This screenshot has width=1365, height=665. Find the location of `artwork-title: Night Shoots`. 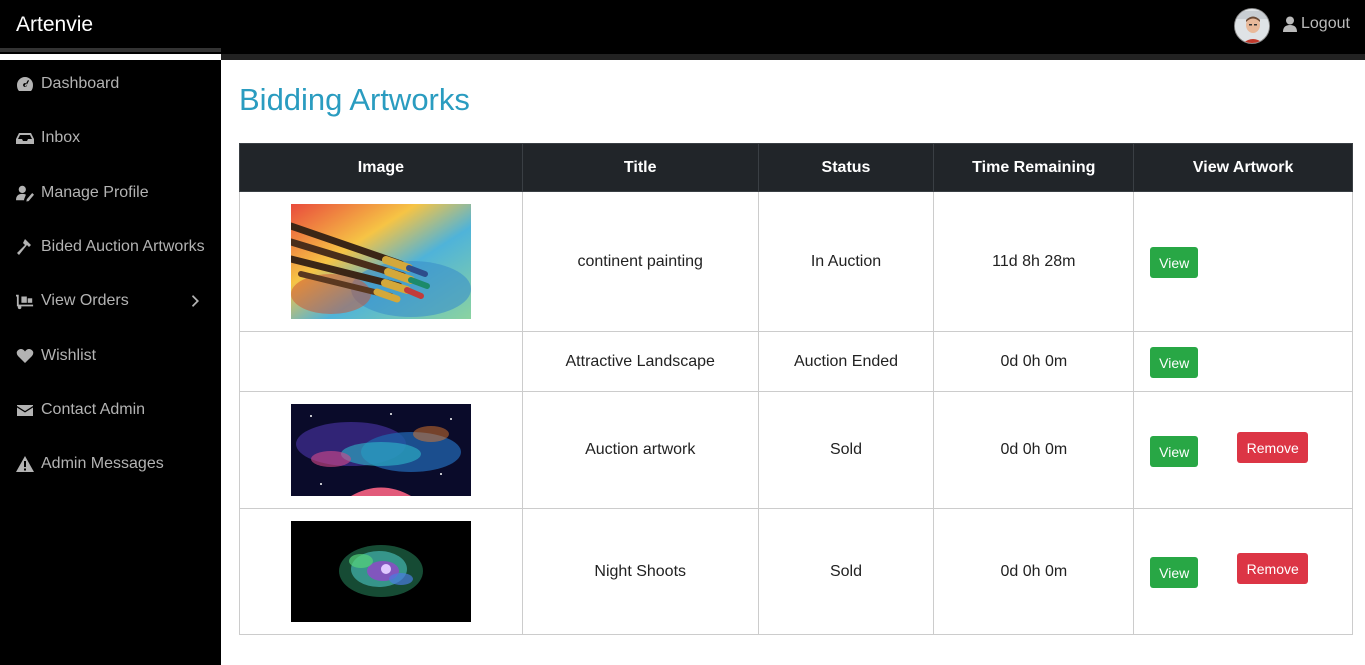

artwork-title: Night Shoots is located at coordinates (640, 571).